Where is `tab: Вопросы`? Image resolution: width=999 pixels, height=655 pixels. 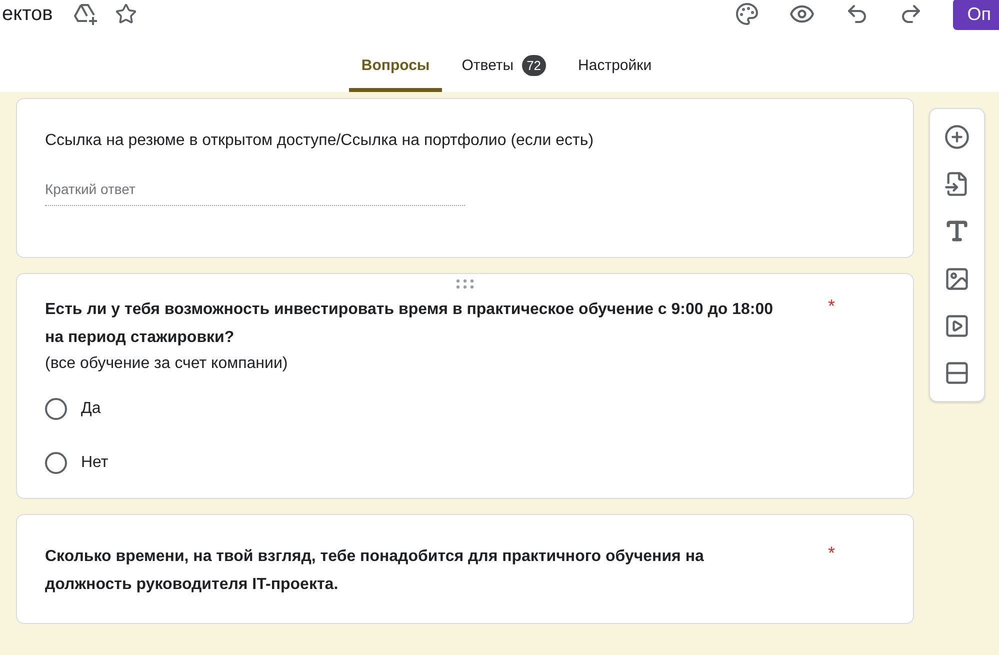
tab: Вопросы is located at coordinates (395, 69).